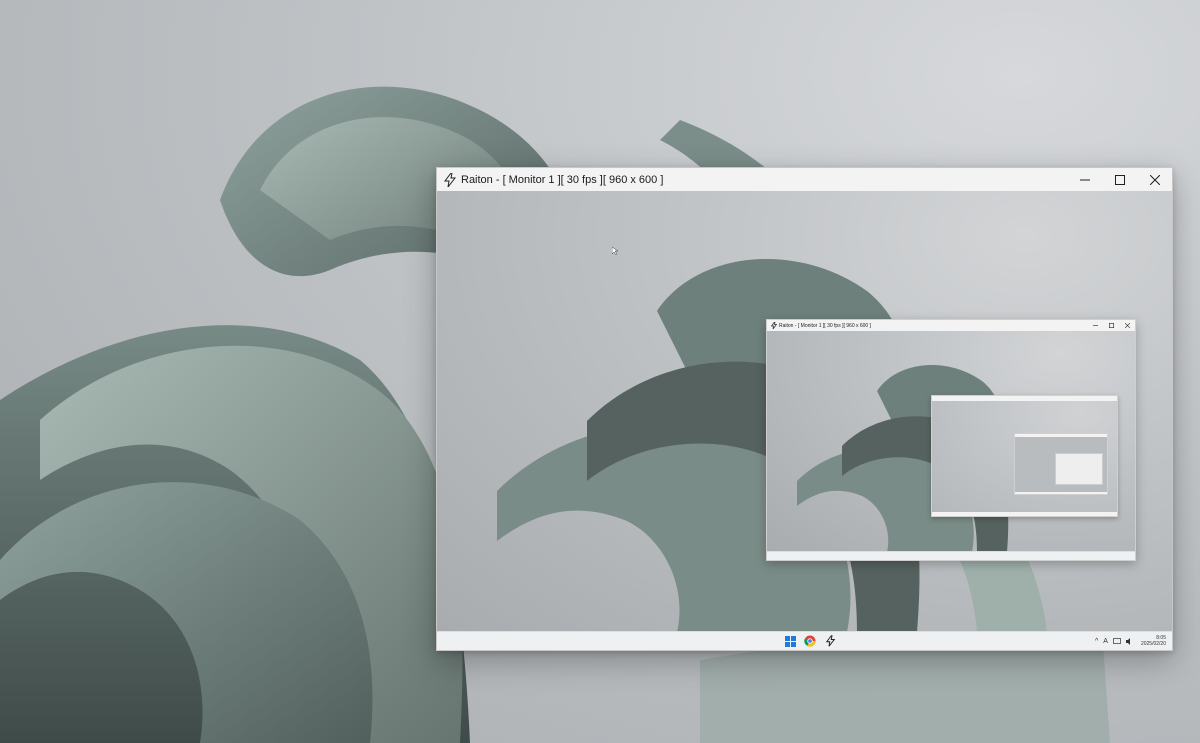 This screenshot has height=743, width=1200. What do you see at coordinates (1096, 641) in the screenshot?
I see `tray-chevron: ^` at bounding box center [1096, 641].